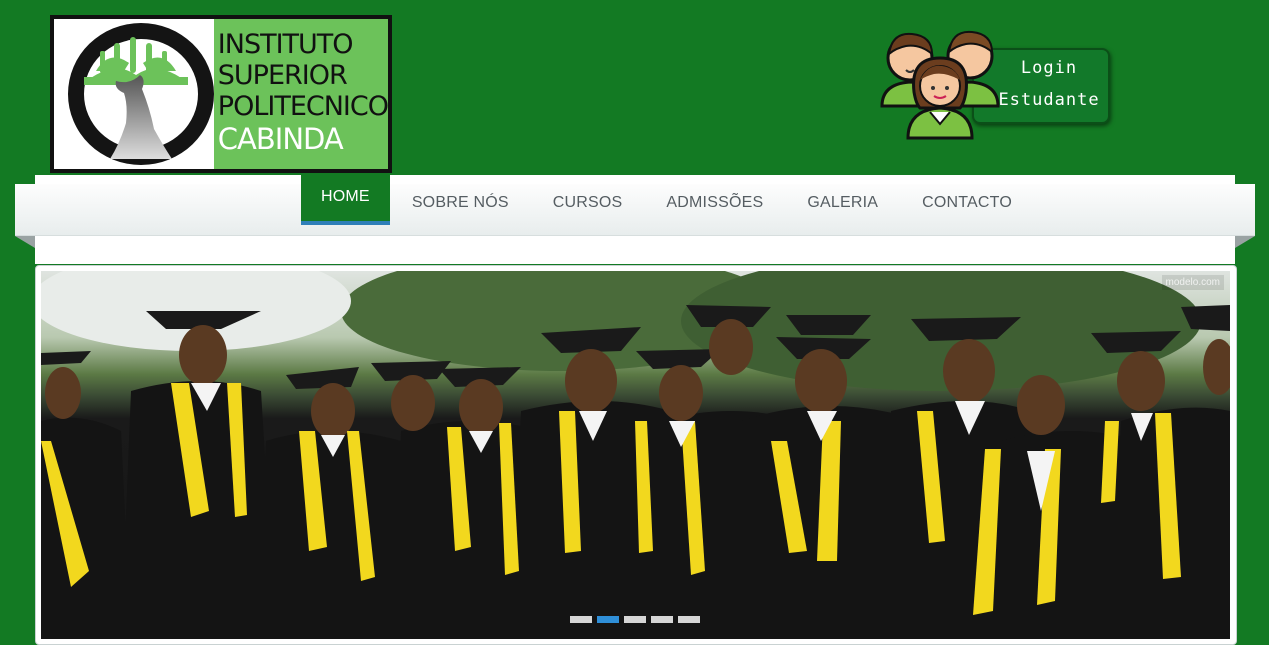  What do you see at coordinates (25, 242) in the screenshot?
I see `nav-fold-left` at bounding box center [25, 242].